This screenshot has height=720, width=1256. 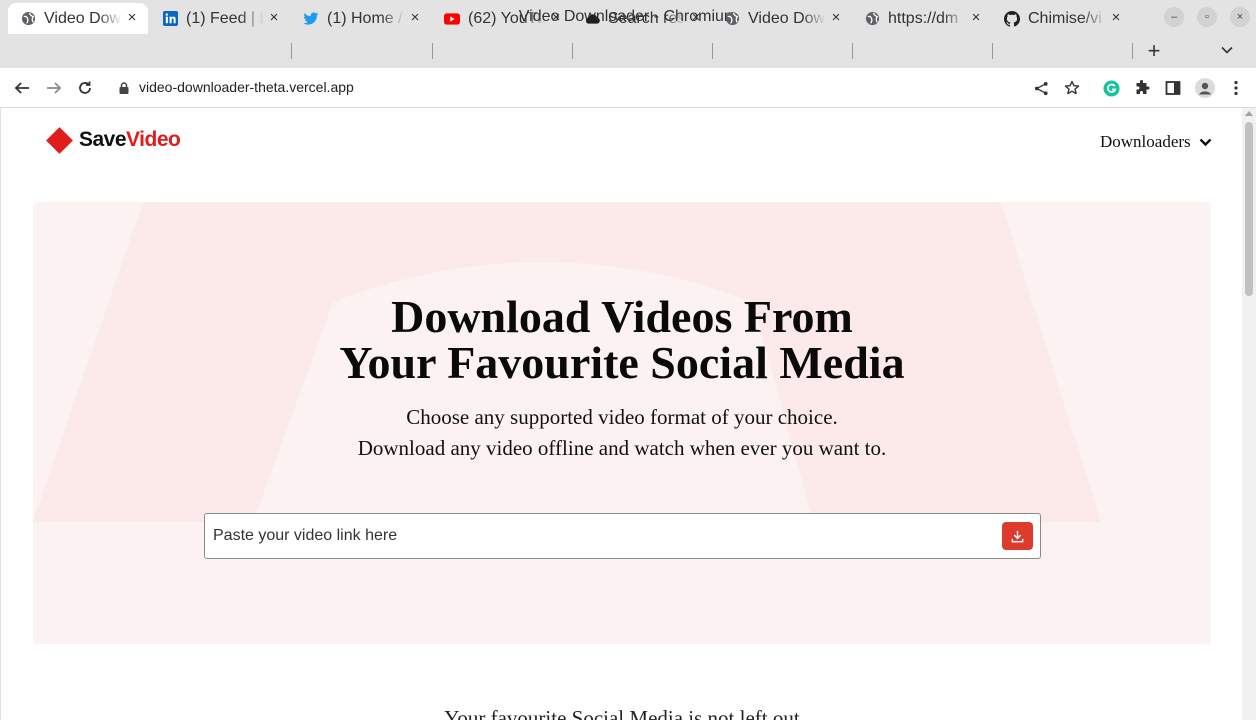 I want to click on site-logo: Save Video, so click(x=113, y=140).